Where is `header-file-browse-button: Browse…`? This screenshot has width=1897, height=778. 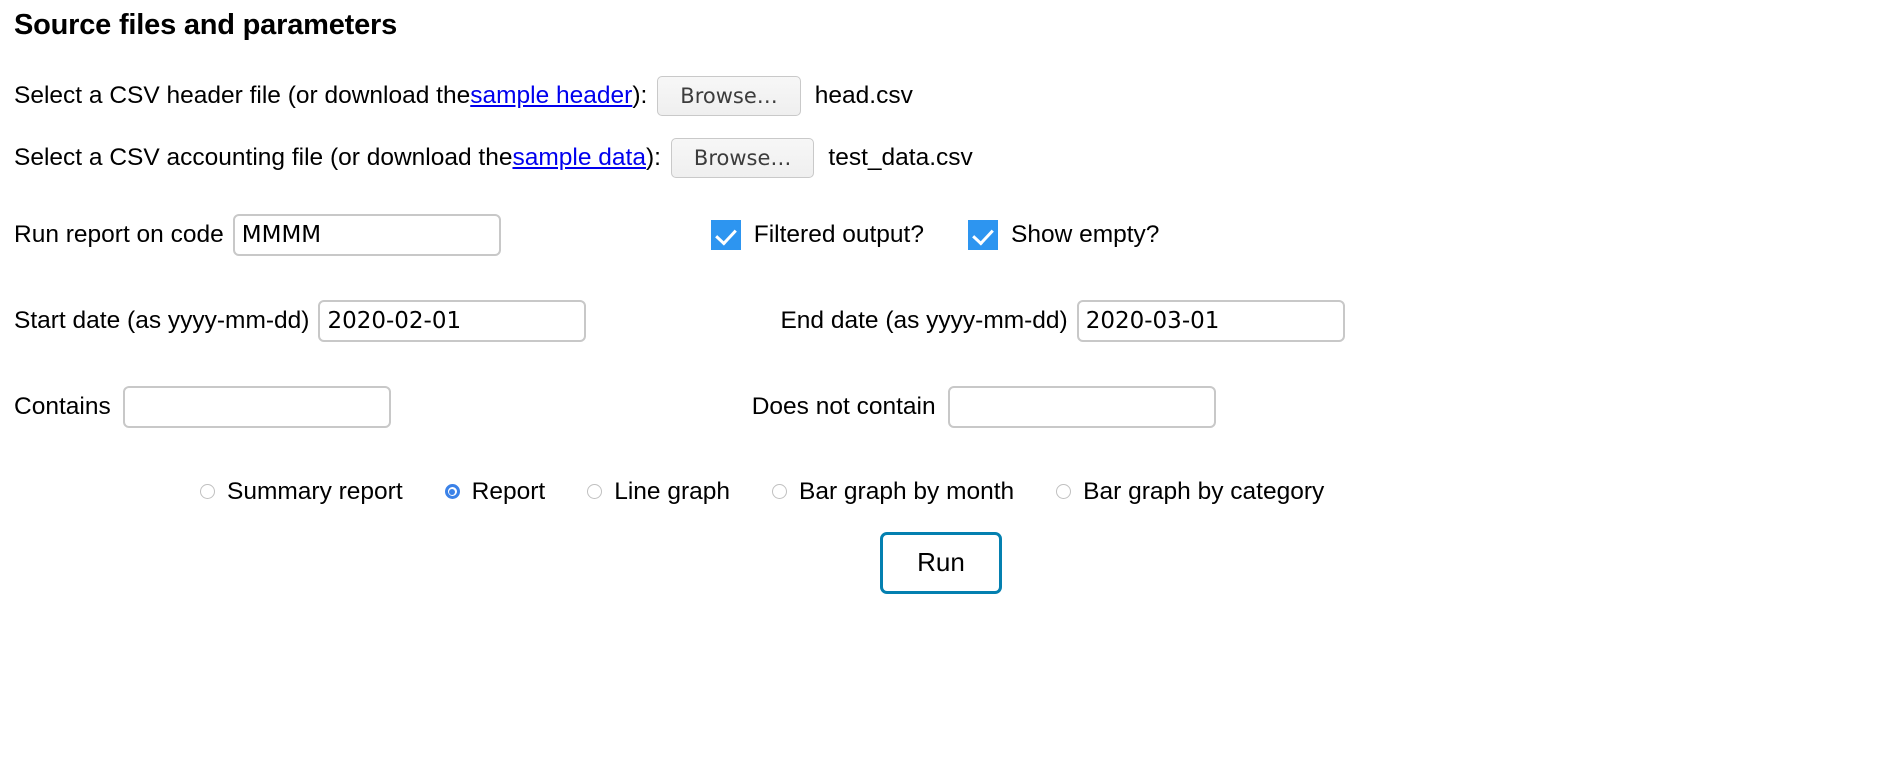 header-file-browse-button: Browse… is located at coordinates (729, 95).